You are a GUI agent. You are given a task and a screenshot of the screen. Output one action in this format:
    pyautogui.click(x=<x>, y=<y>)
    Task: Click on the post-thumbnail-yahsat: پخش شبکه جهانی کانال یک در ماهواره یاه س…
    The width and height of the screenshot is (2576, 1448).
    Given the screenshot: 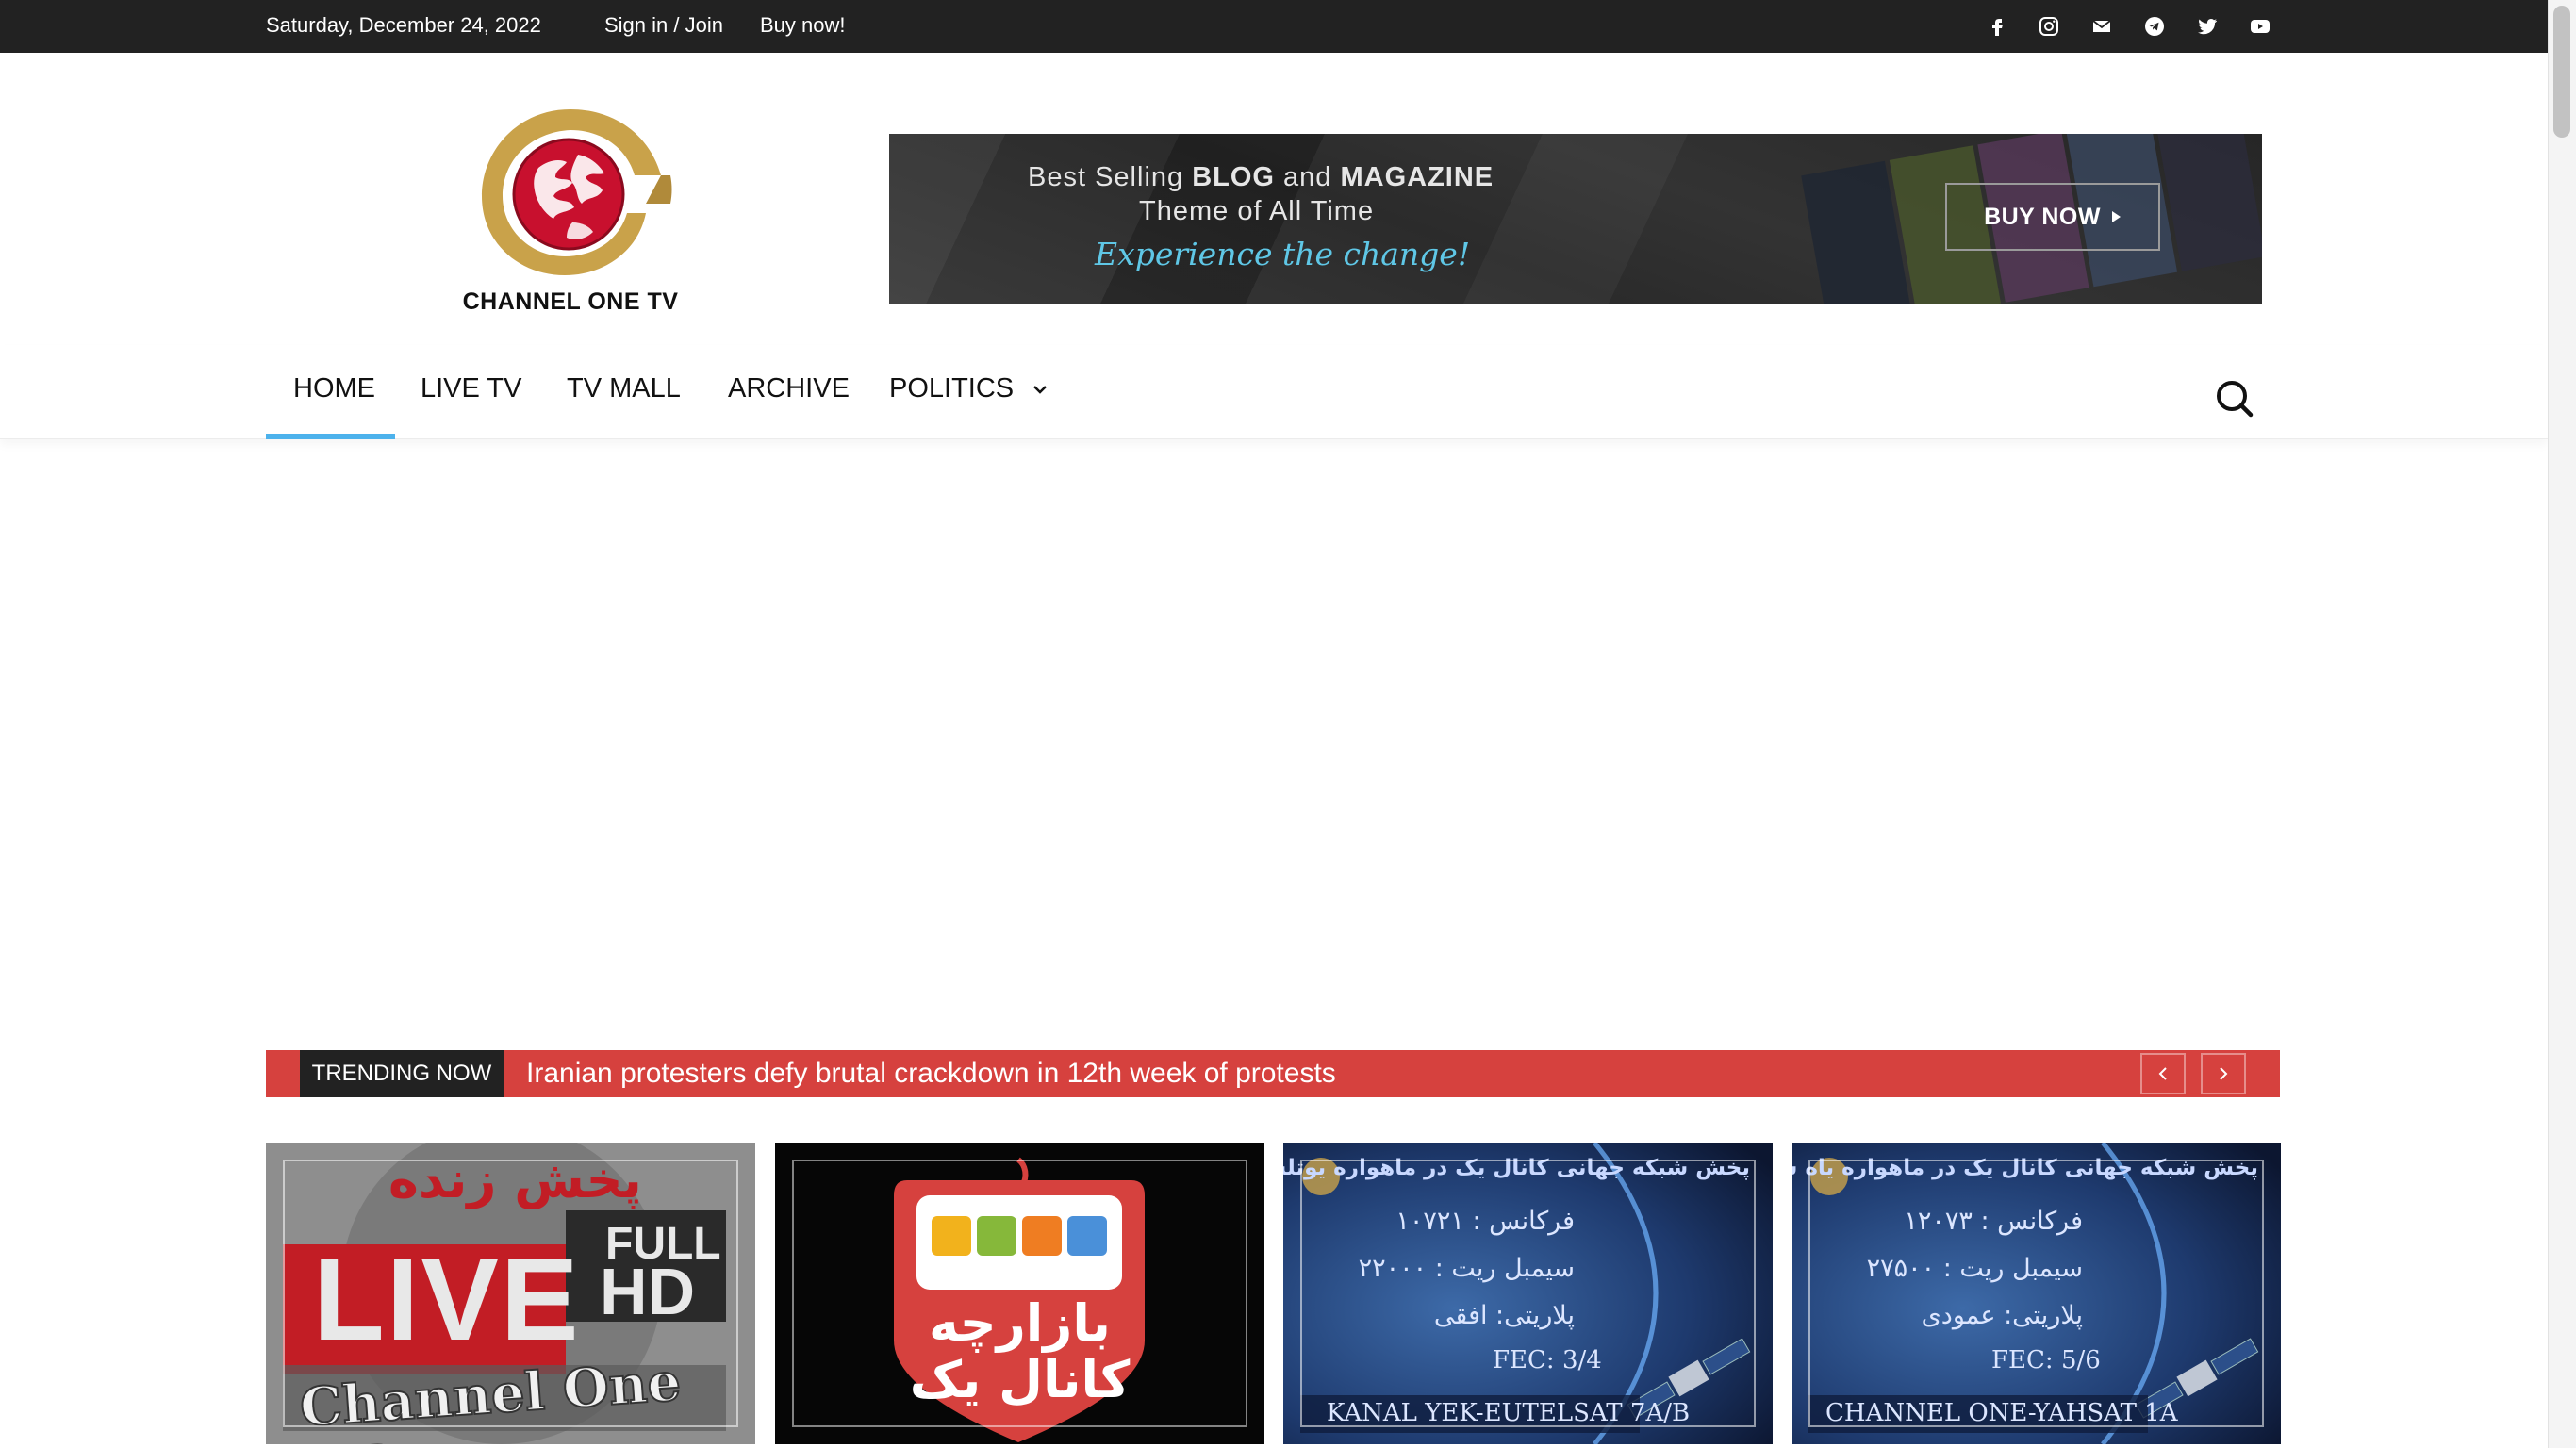 What is the action you would take?
    pyautogui.click(x=2036, y=1293)
    